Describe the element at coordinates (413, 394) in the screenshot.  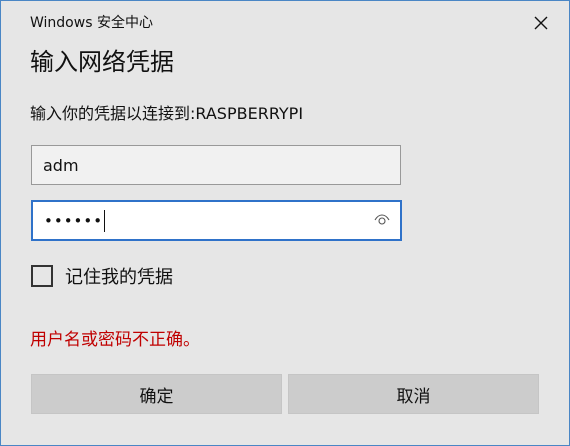
I see `cancel-button: 取消` at that location.